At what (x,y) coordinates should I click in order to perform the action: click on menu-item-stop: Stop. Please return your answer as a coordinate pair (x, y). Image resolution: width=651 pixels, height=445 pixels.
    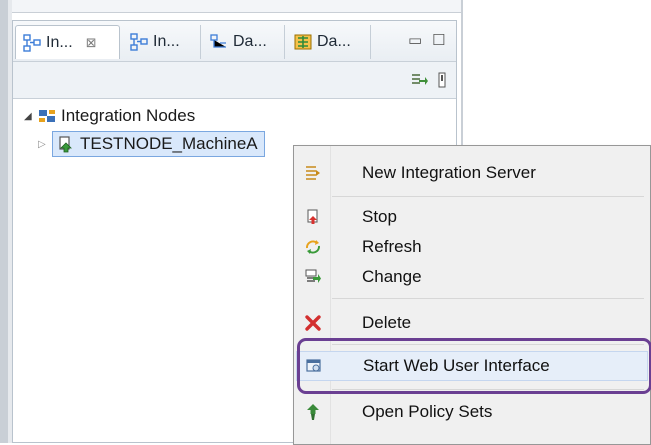
    Looking at the image, I should click on (472, 217).